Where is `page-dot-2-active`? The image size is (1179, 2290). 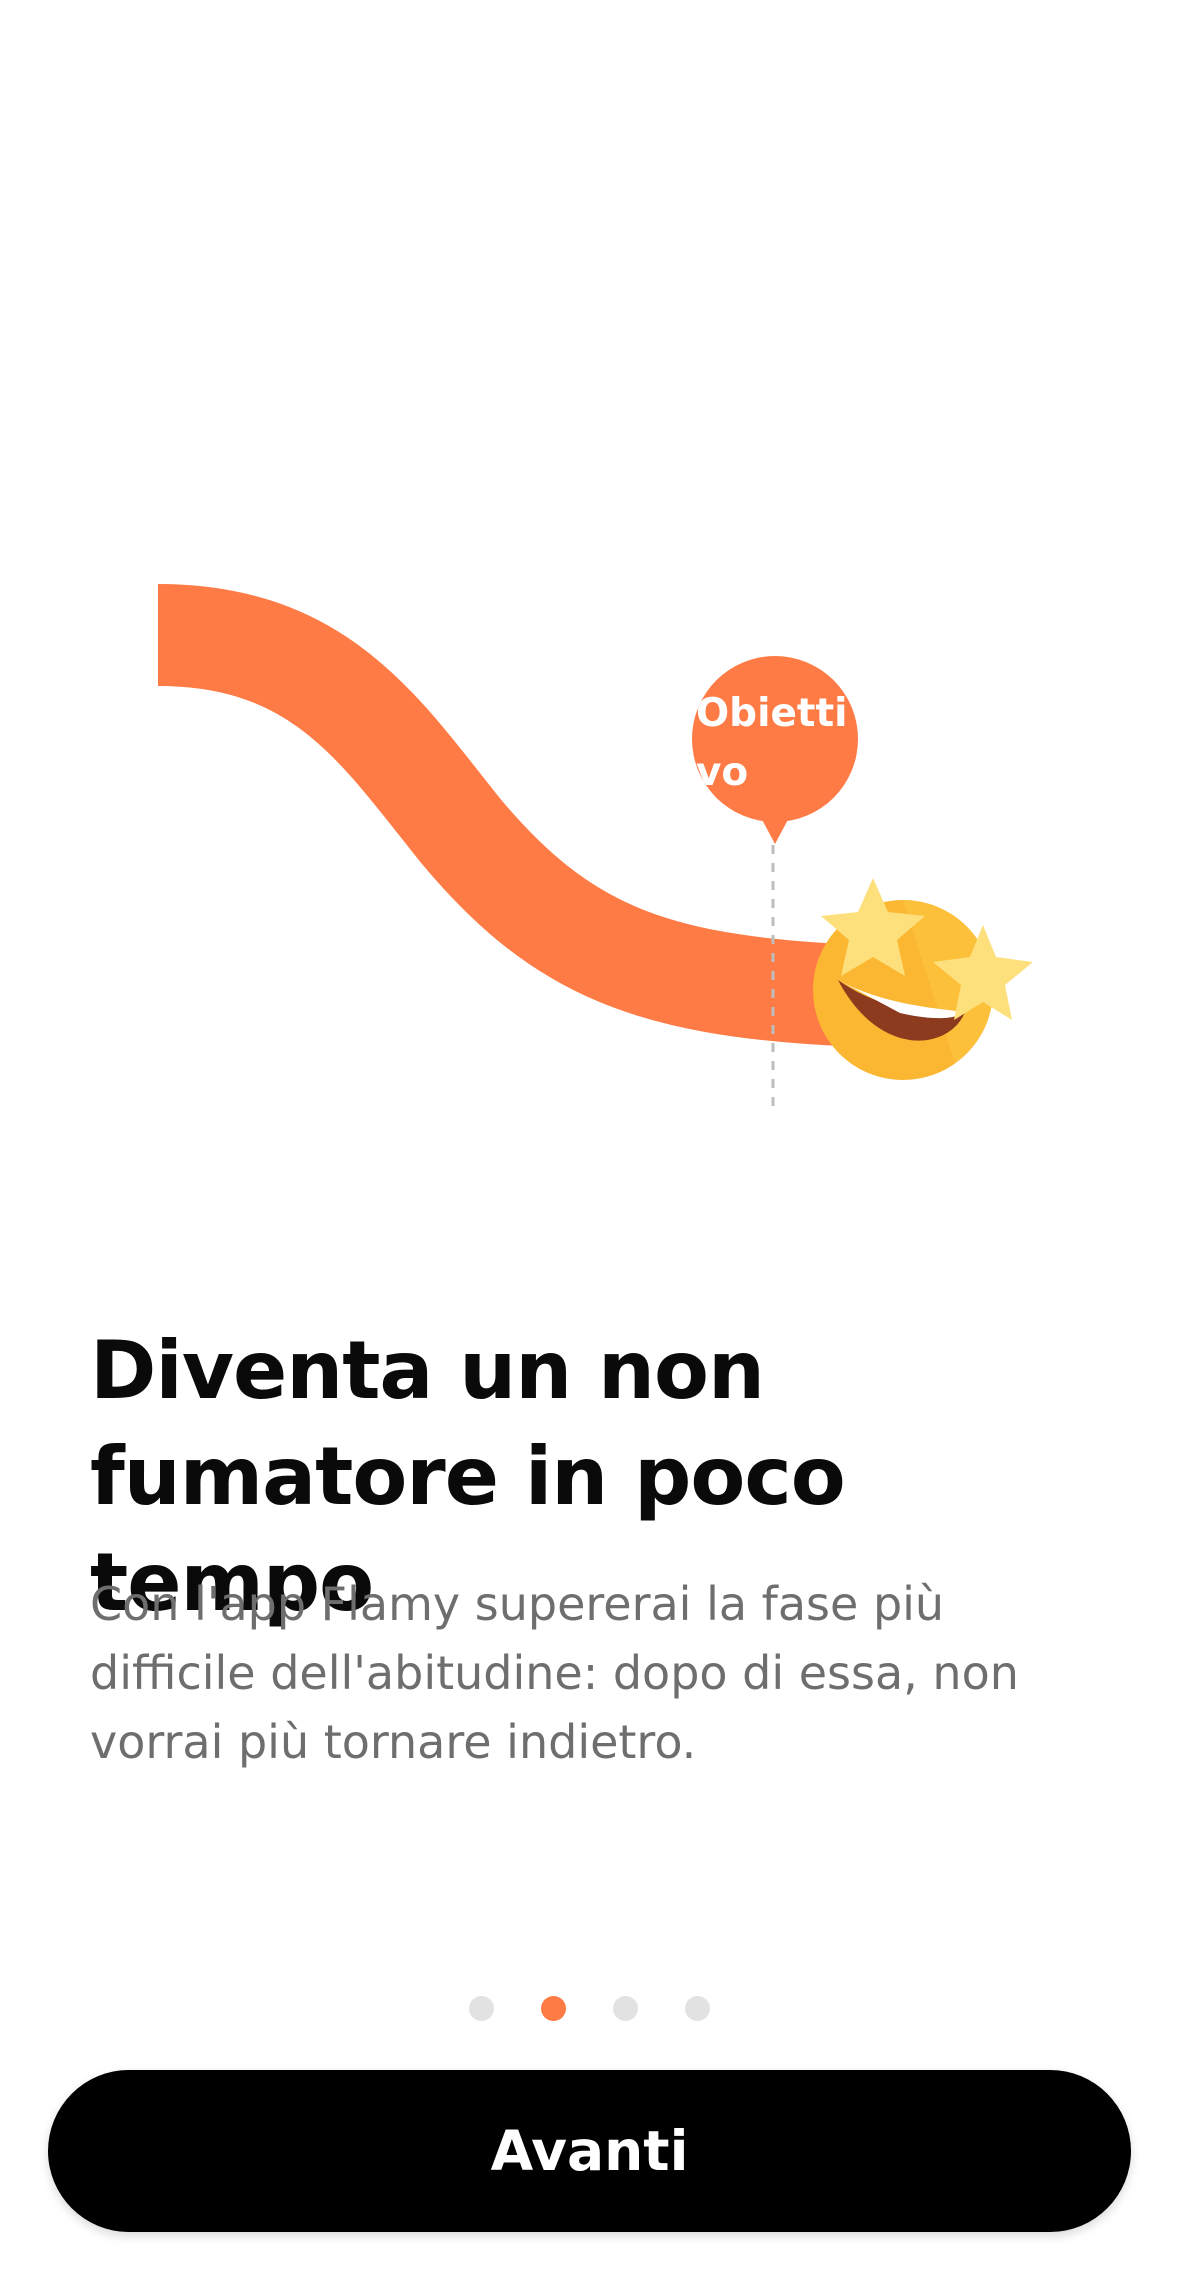
page-dot-2-active is located at coordinates (553, 2008).